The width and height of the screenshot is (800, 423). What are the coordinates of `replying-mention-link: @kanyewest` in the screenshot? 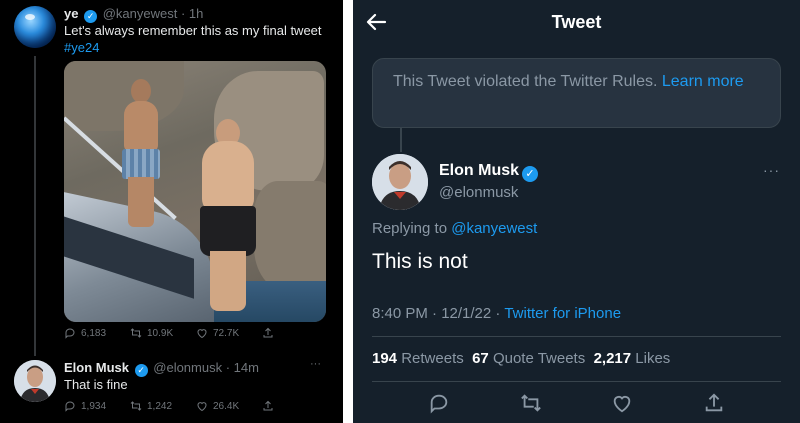 It's located at (494, 228).